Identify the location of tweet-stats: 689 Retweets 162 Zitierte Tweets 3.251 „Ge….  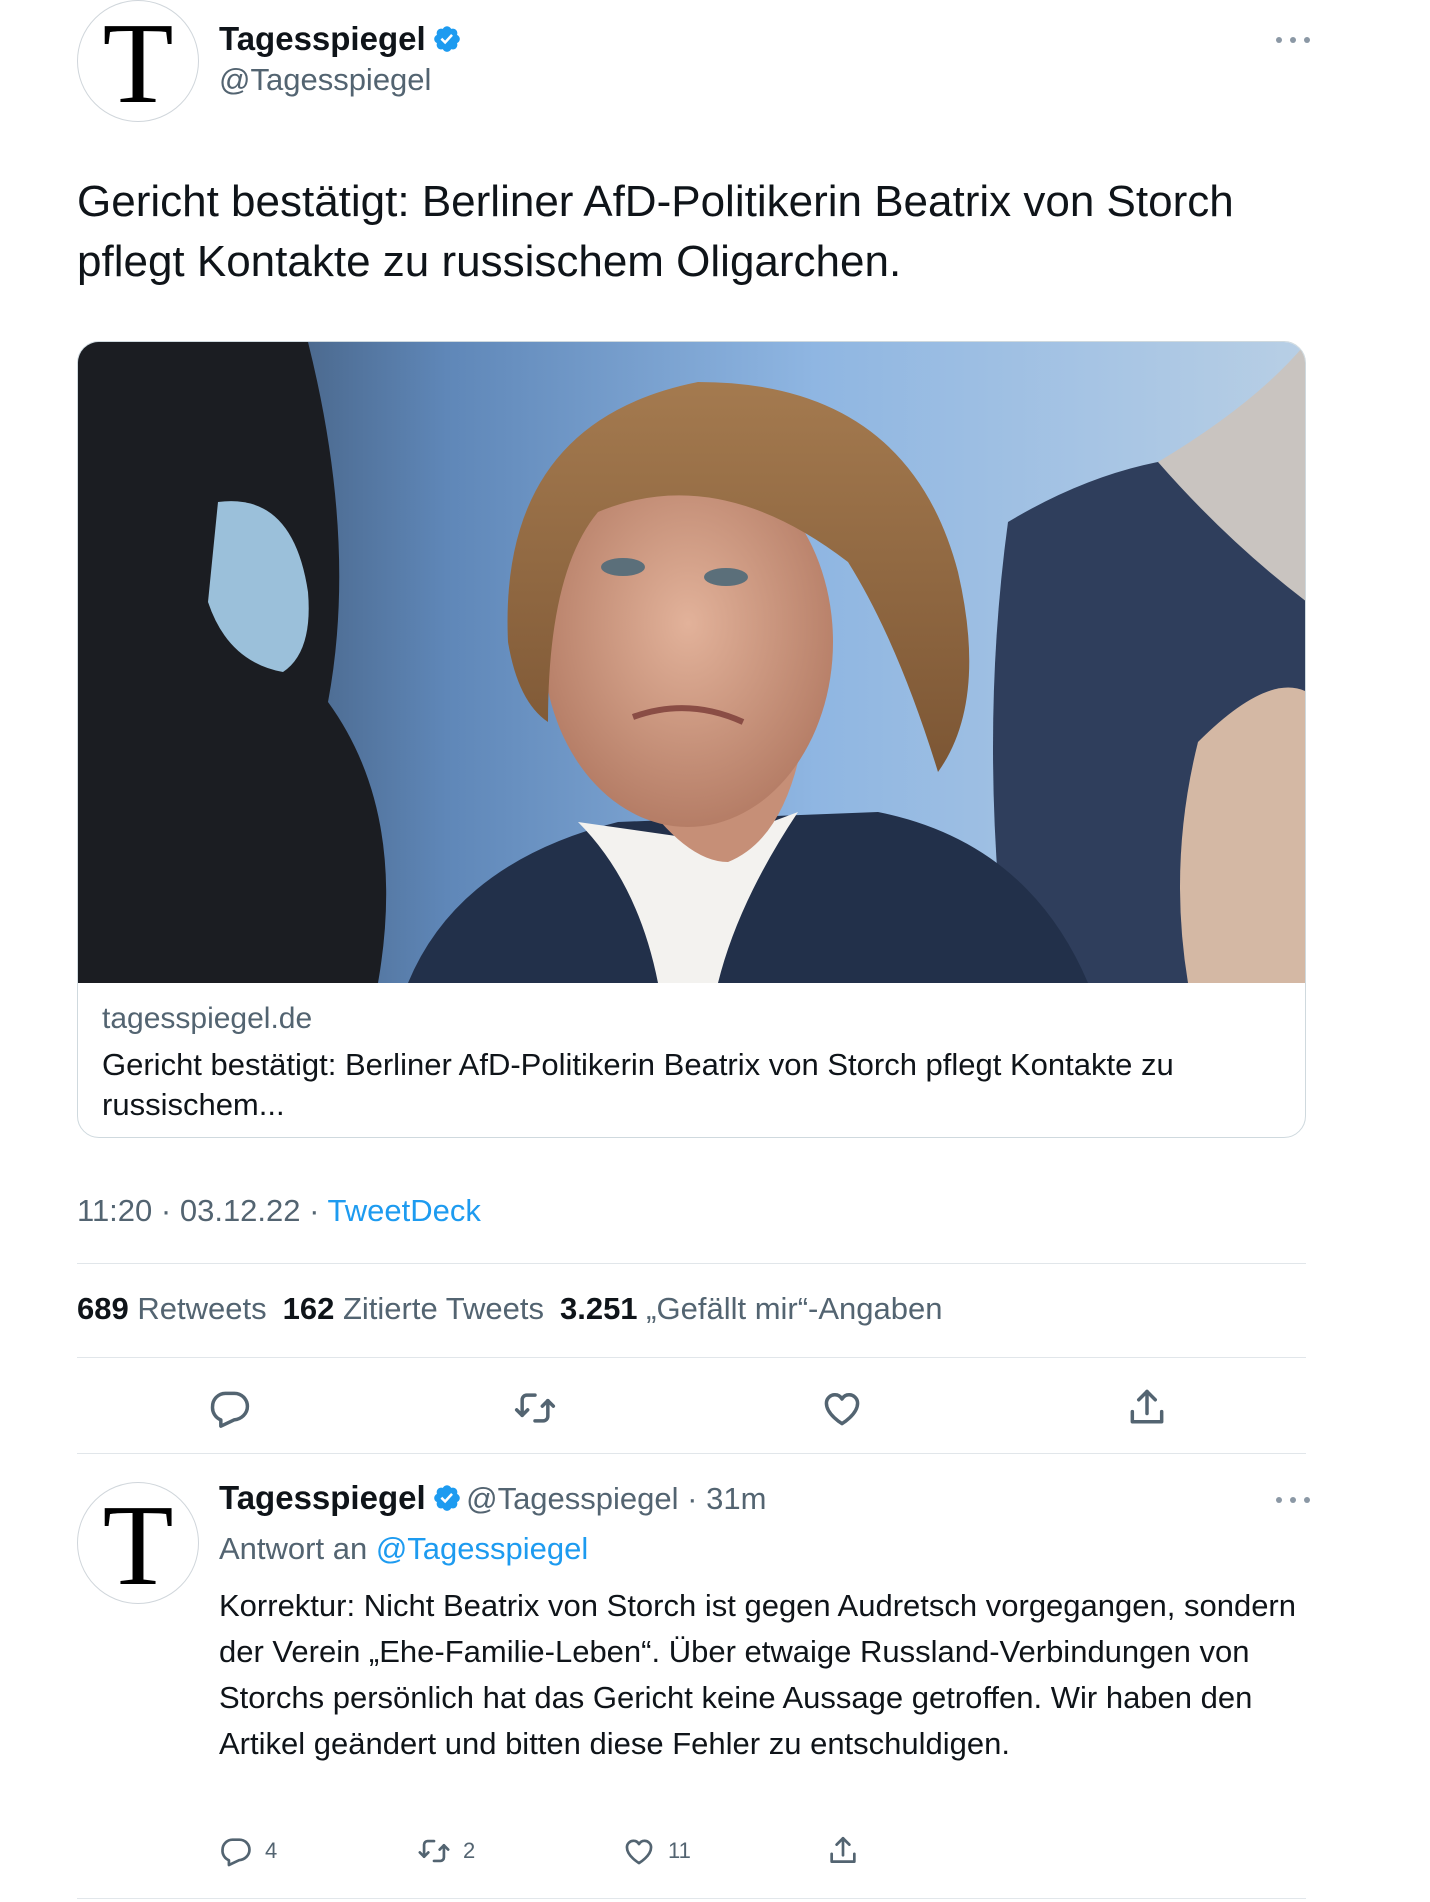
(510, 1309).